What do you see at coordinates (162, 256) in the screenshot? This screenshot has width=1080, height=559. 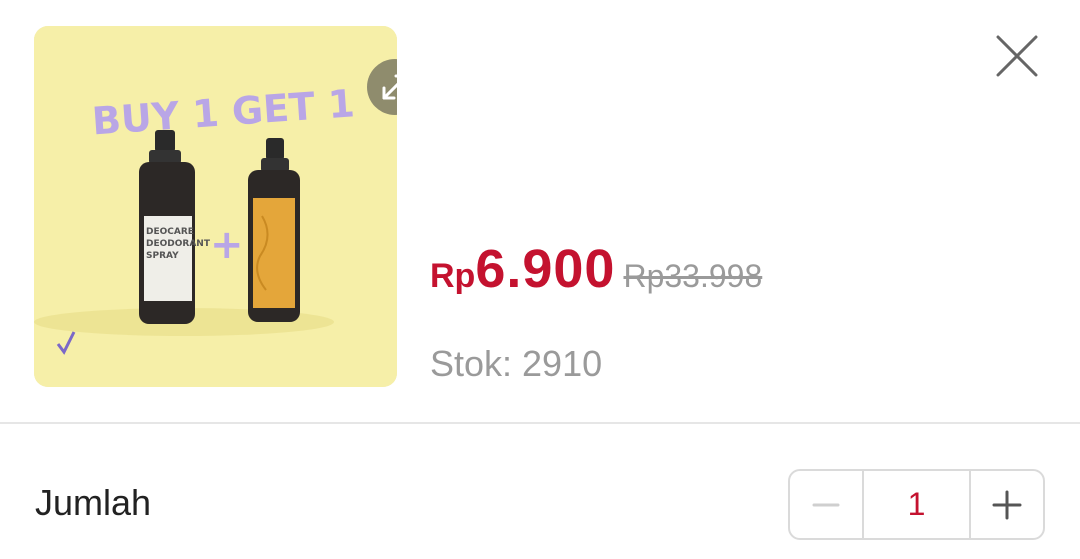 I see `bottle-label-line-3: SPRAY` at bounding box center [162, 256].